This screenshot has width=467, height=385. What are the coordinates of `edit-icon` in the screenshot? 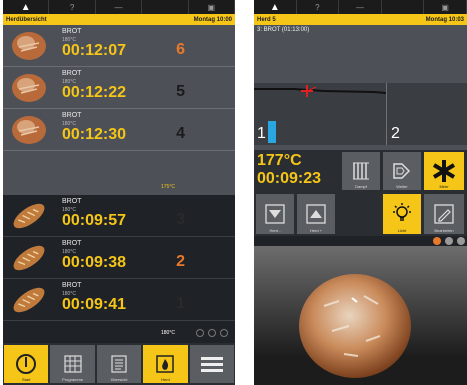 It's located at (444, 214).